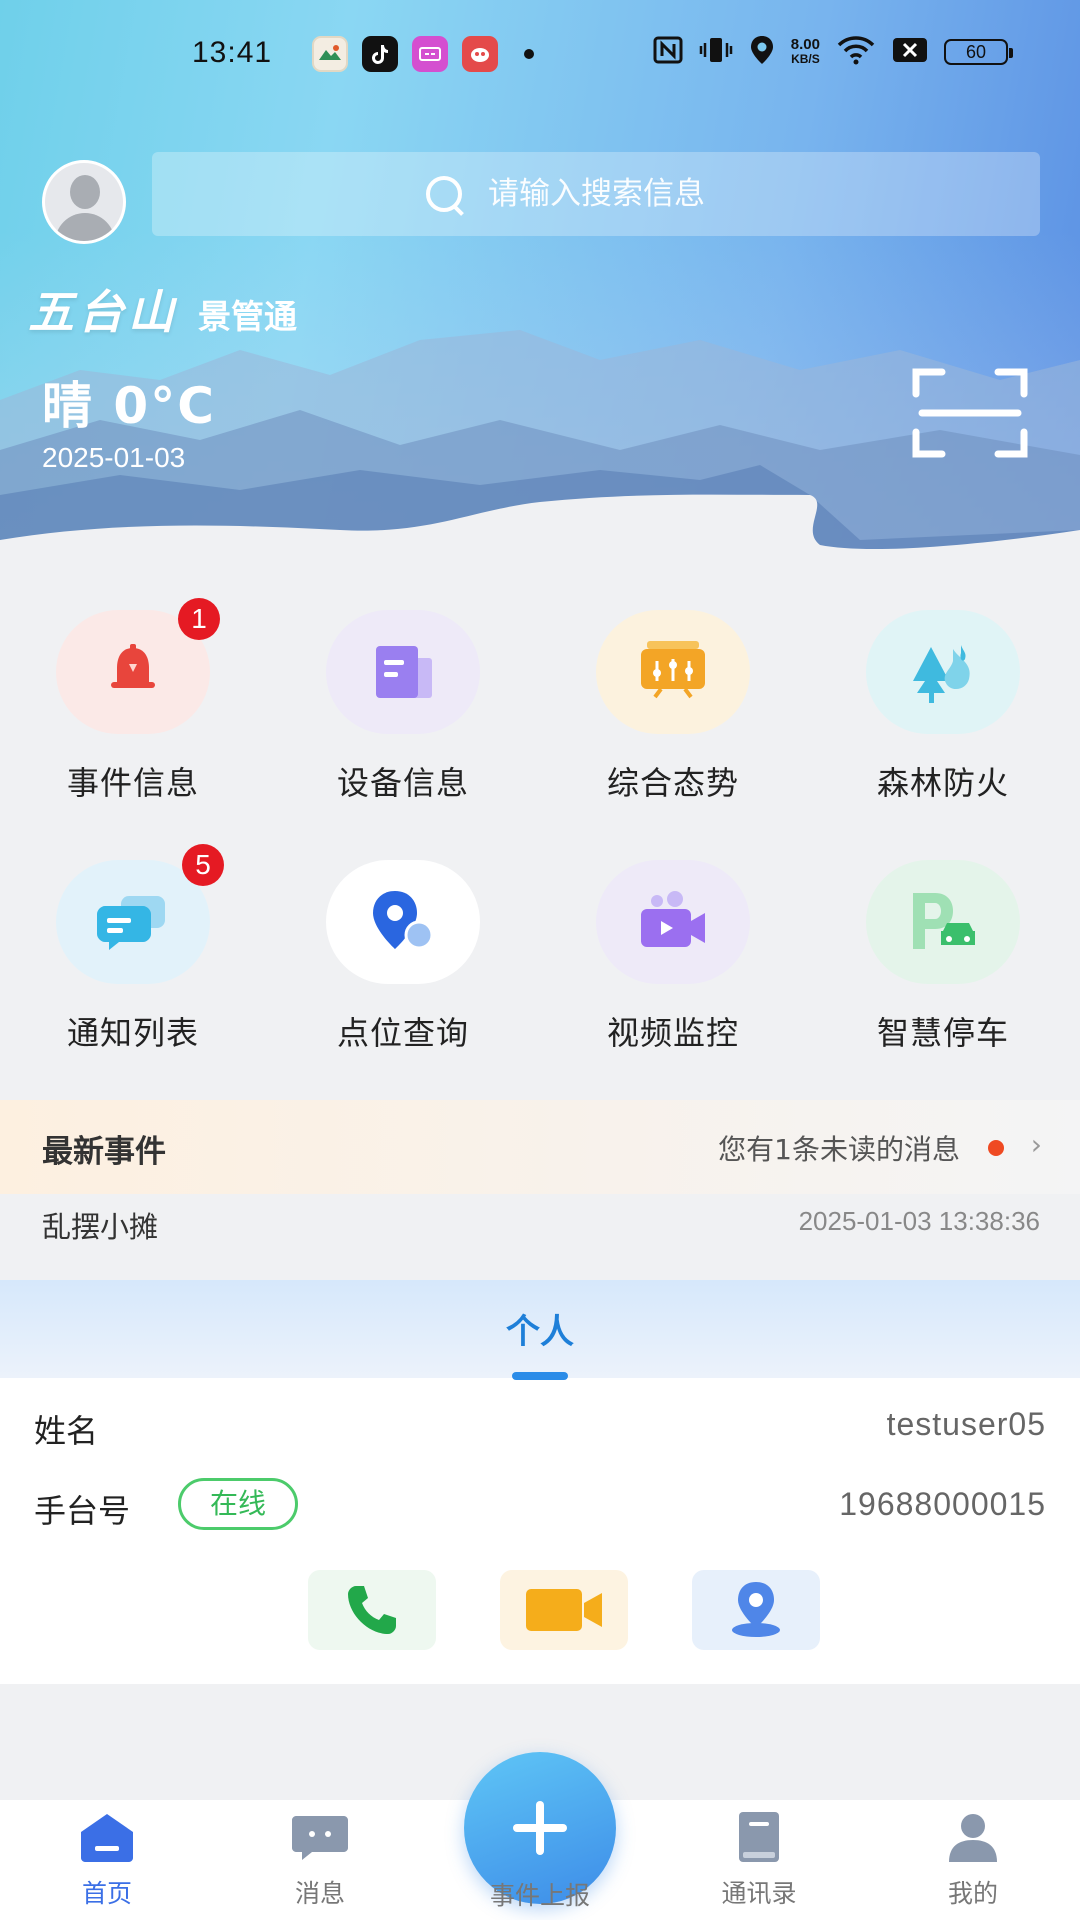 The image size is (1080, 1920). Describe the element at coordinates (919, 1221) in the screenshot. I see `event-item-time: 2025-01-03 13:38:36` at that location.